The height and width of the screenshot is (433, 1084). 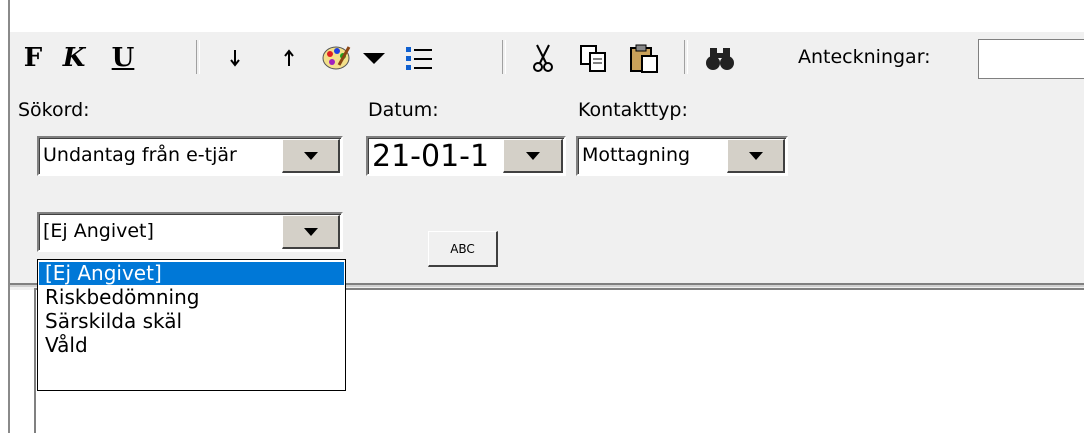 What do you see at coordinates (98, 231) in the screenshot?
I see `category-value: [Ej Angivet]` at bounding box center [98, 231].